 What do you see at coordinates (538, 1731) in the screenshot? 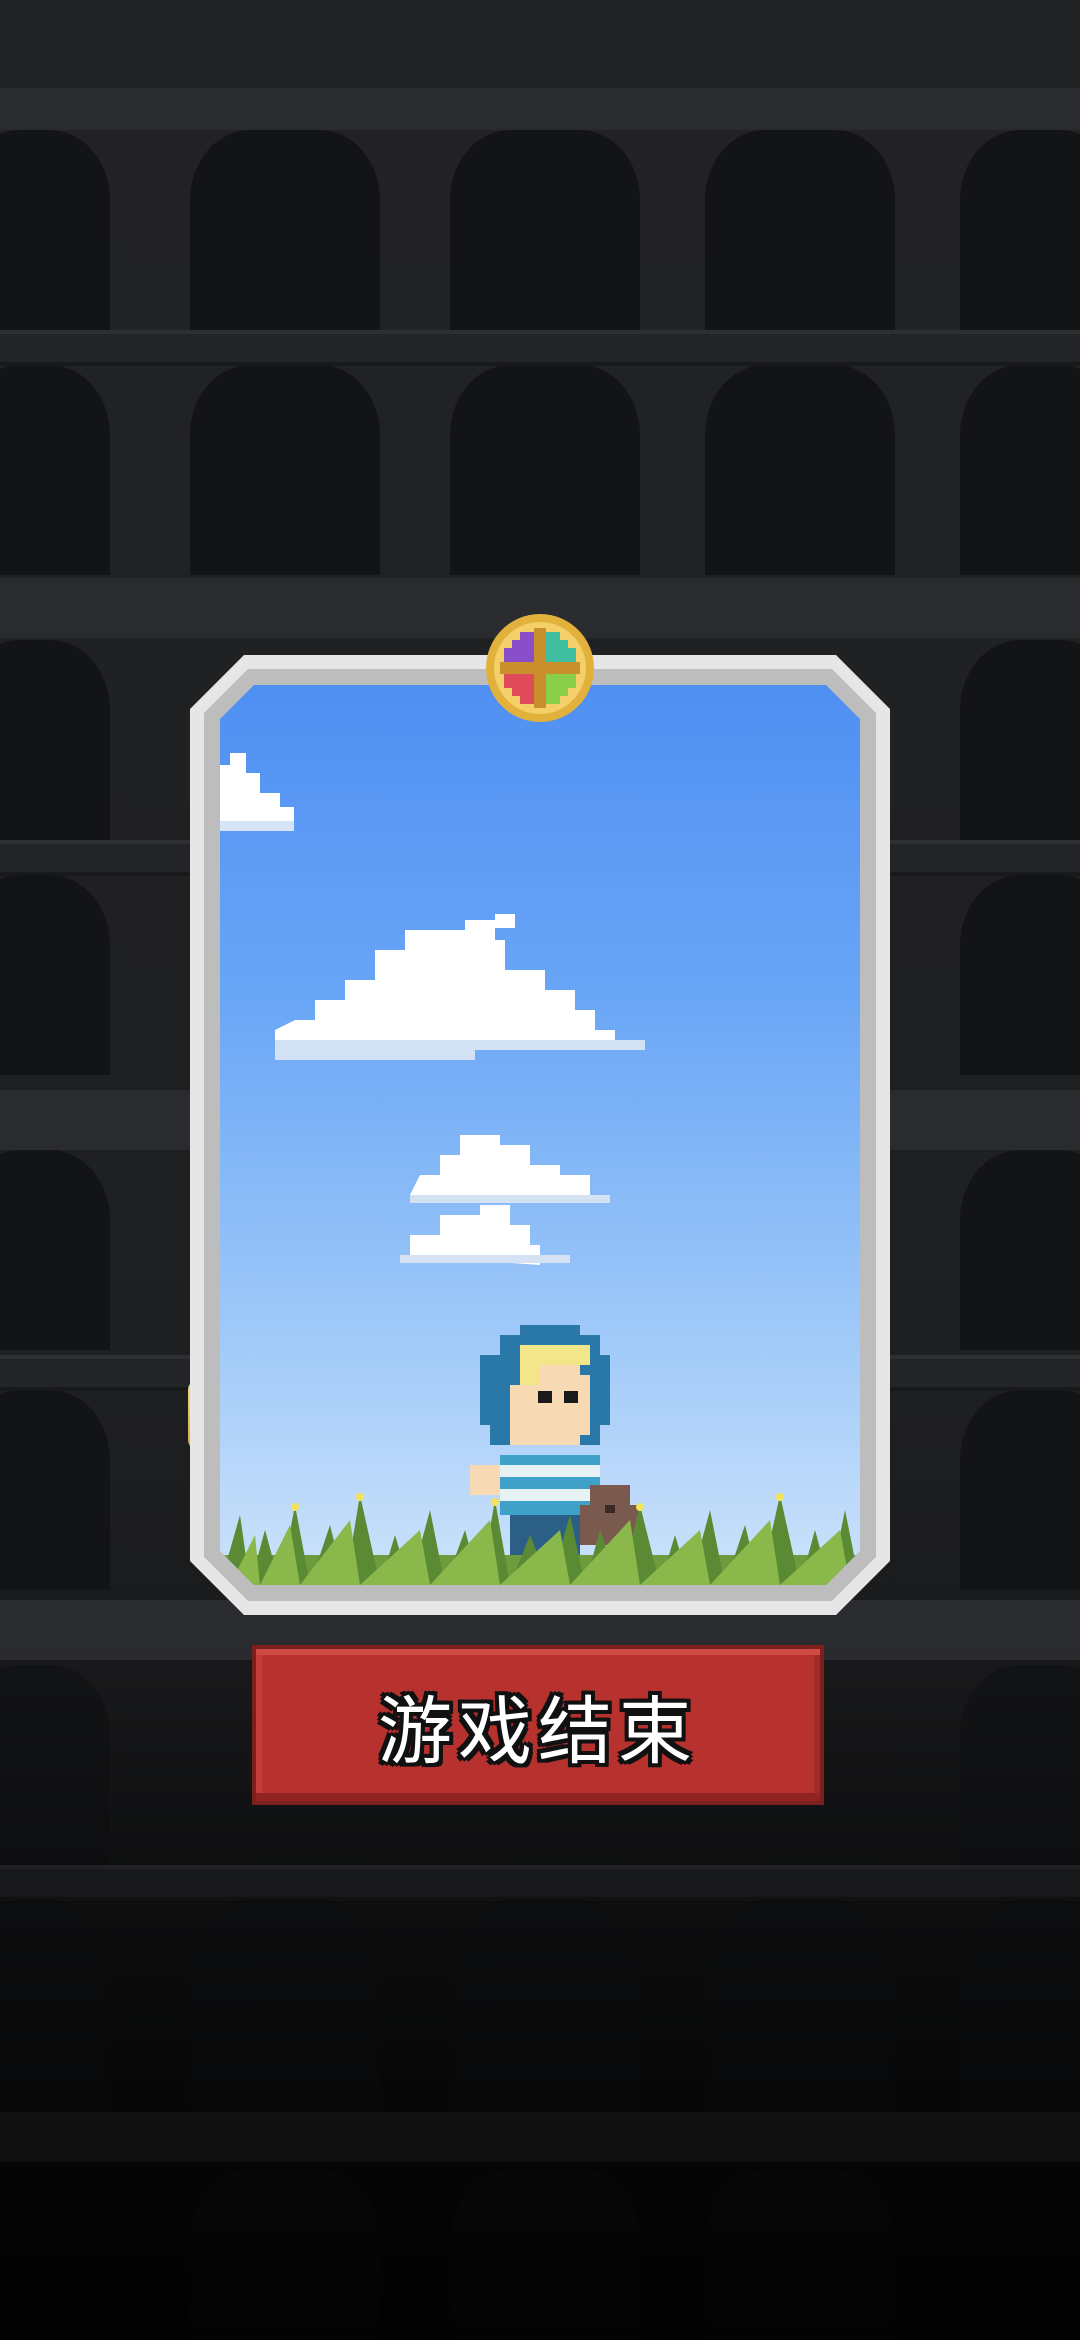
I see `game-over-label: 游戏结束` at bounding box center [538, 1731].